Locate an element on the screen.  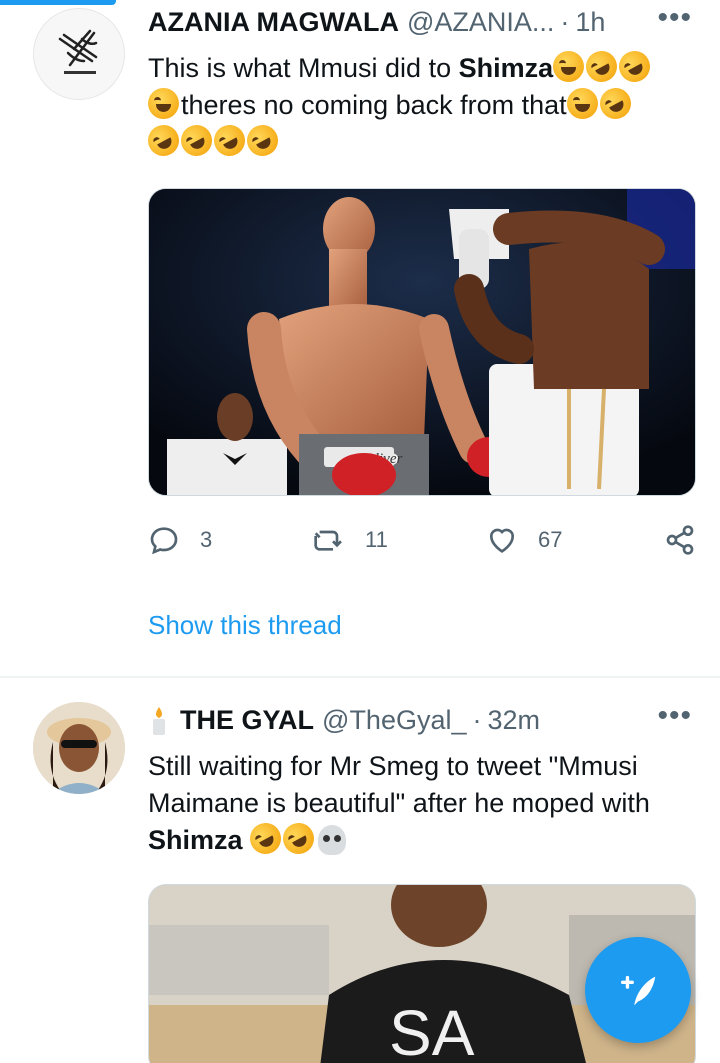
tweet-header: THE GYAL @TheGyal_ · 32m ••• is located at coordinates (420, 720).